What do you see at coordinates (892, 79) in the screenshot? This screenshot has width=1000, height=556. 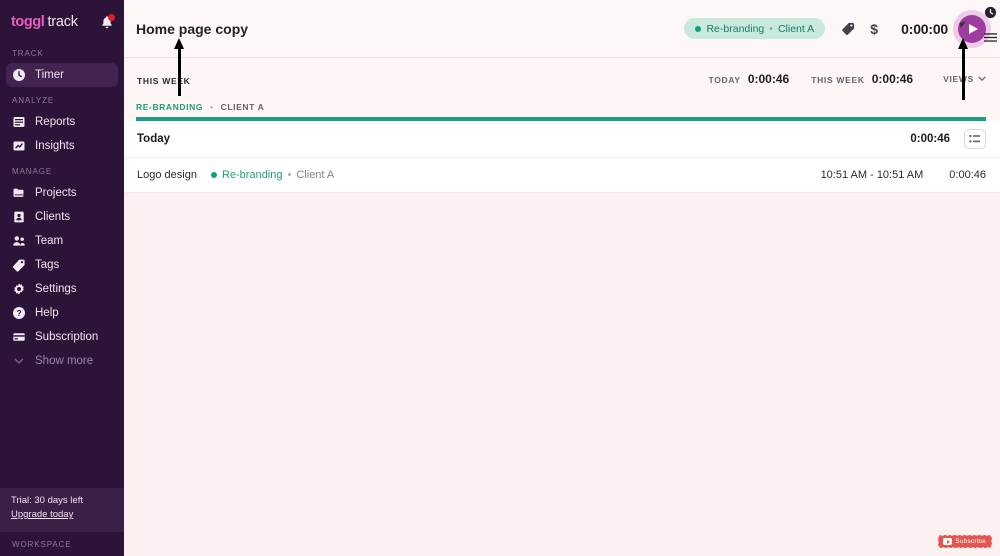 I see `this-week-stat-value: 0:00:46` at bounding box center [892, 79].